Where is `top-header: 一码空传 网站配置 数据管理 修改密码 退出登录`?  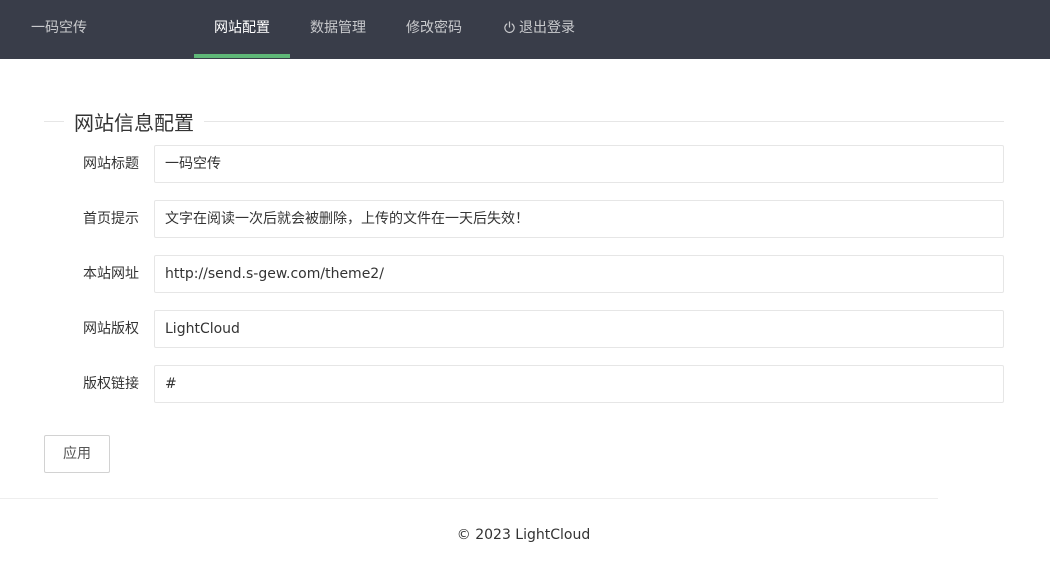 top-header: 一码空传 网站配置 数据管理 修改密码 退出登录 is located at coordinates (525, 29).